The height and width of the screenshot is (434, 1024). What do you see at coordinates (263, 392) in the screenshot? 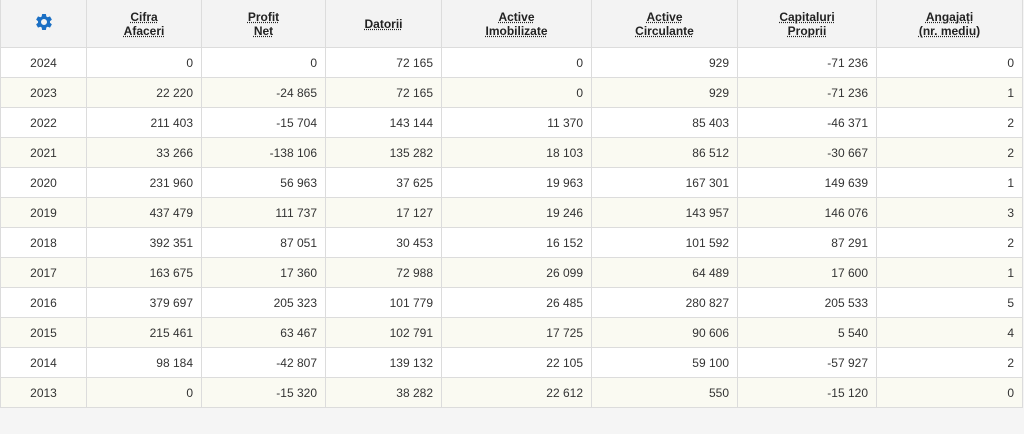
I see `value-cell: -15 320` at bounding box center [263, 392].